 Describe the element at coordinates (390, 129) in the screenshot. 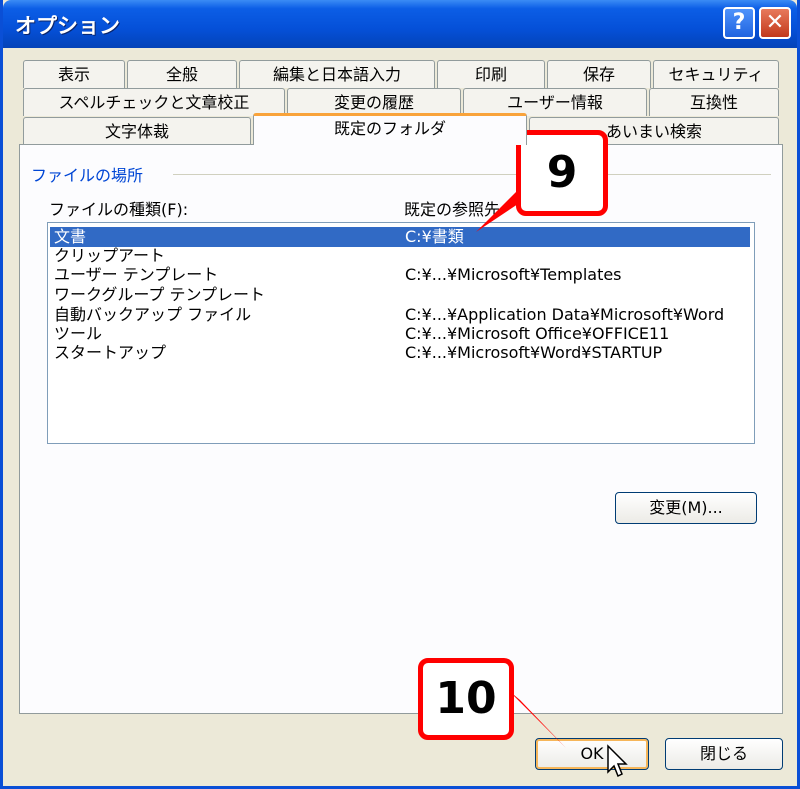

I see `tab-default-folders: 既定のフォルダ` at that location.